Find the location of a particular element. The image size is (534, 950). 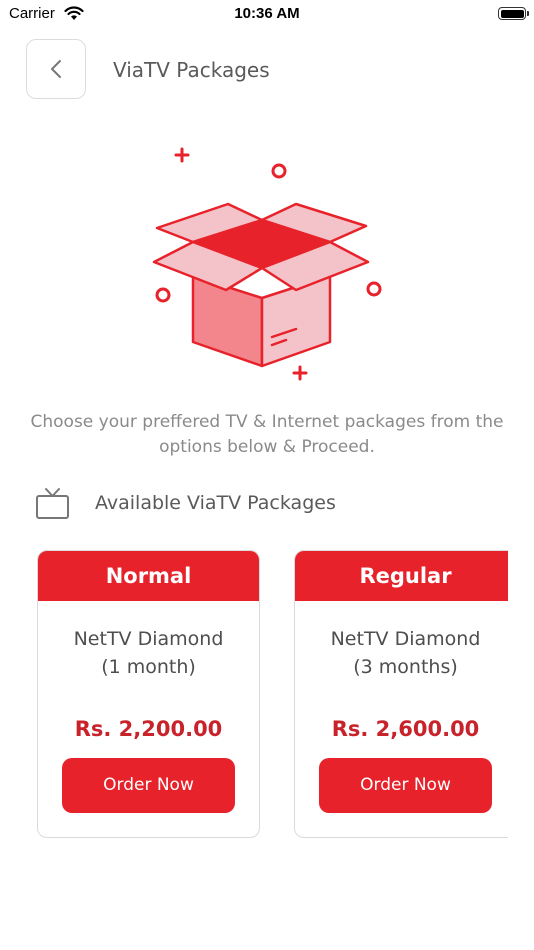

back-button is located at coordinates (56, 69).